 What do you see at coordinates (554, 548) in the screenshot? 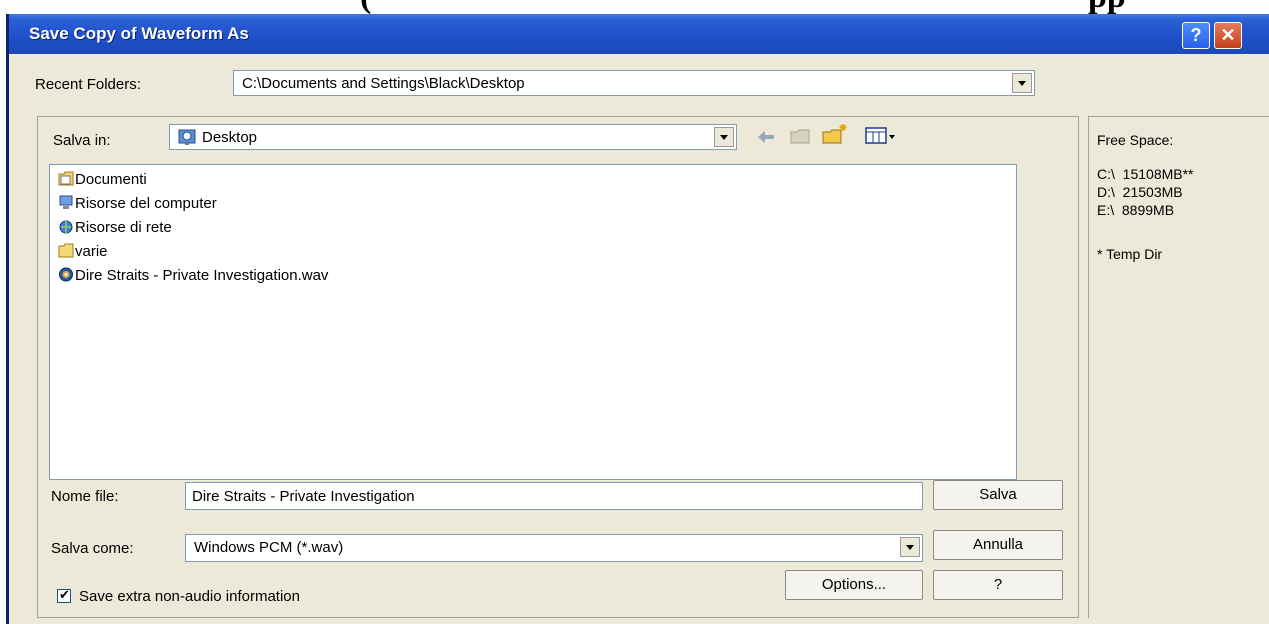
I see `filetype-combo: Windows PCM (*.wav)` at bounding box center [554, 548].